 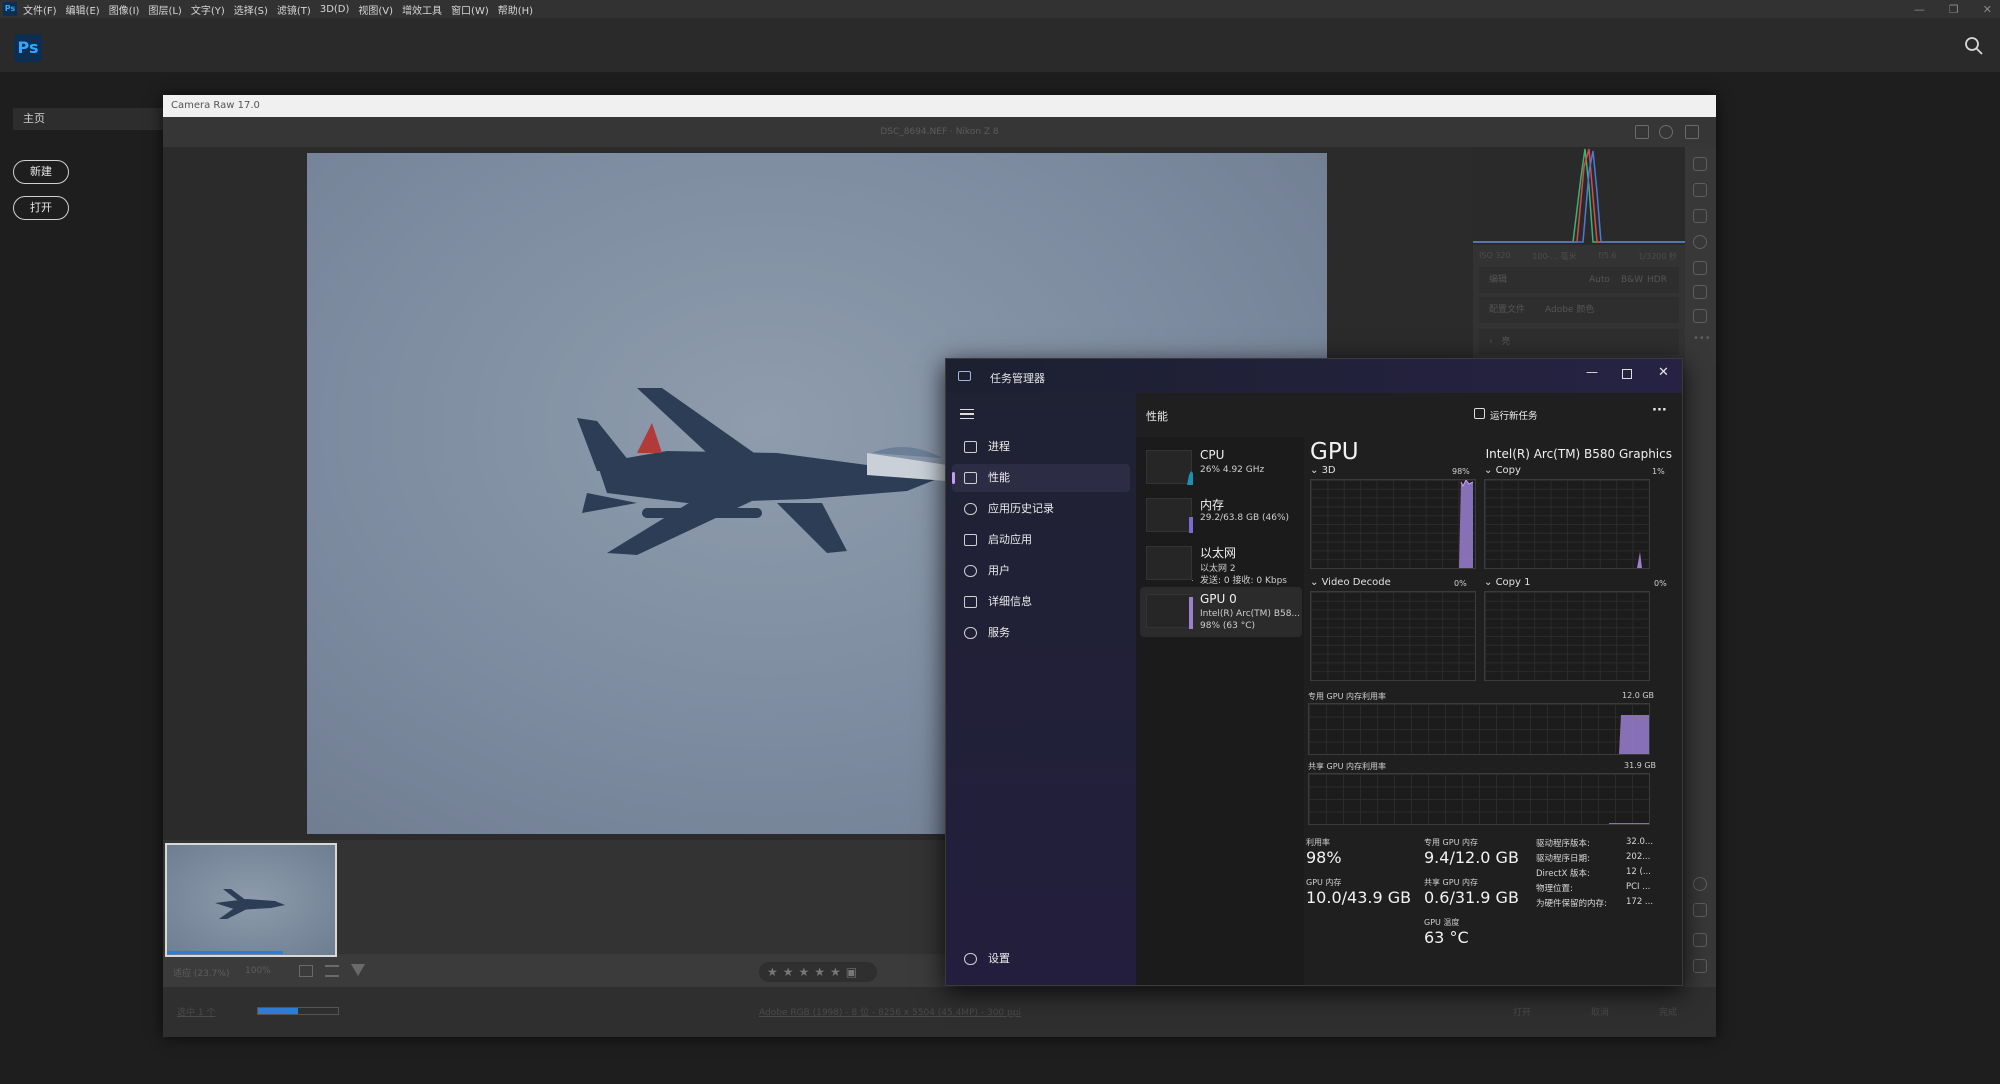 What do you see at coordinates (1169, 563) in the screenshot?
I see `ethernet-mini-graph` at bounding box center [1169, 563].